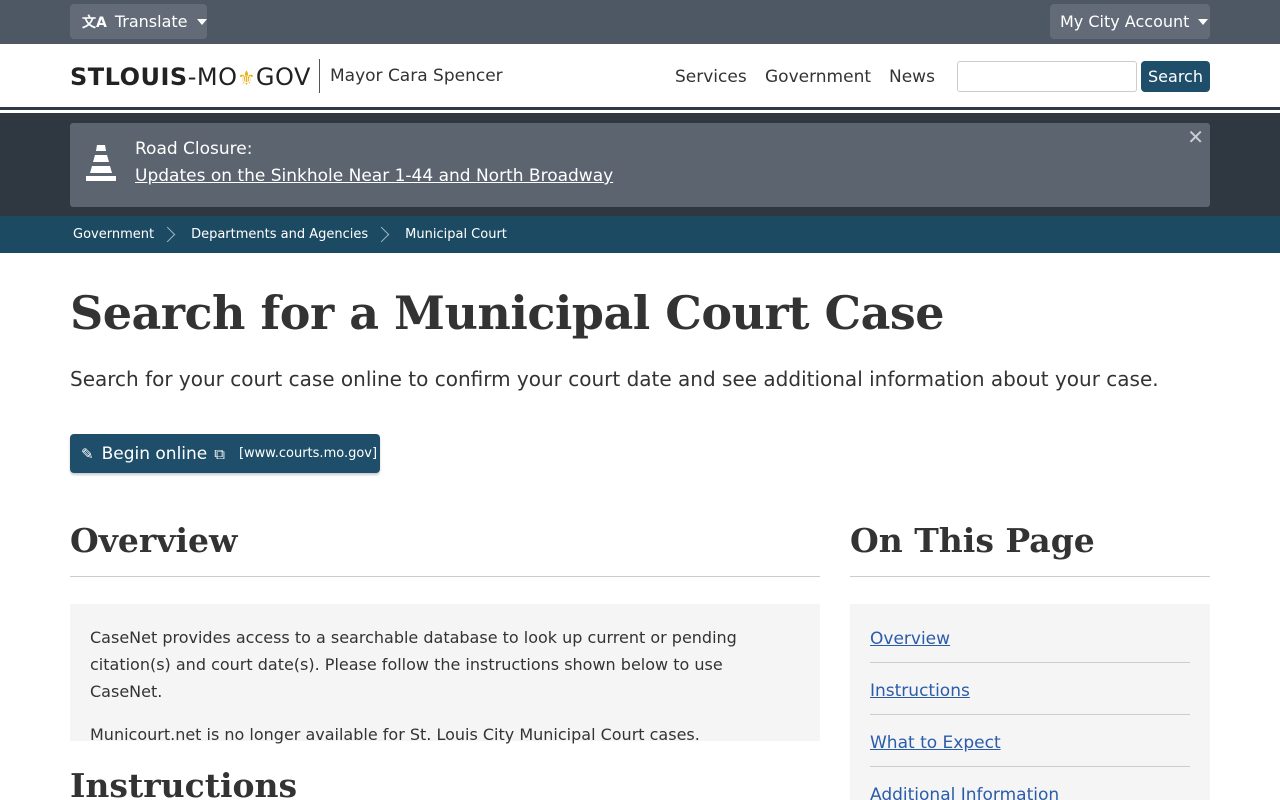 The image size is (1280, 800). I want to click on nav-news: News, so click(912, 77).